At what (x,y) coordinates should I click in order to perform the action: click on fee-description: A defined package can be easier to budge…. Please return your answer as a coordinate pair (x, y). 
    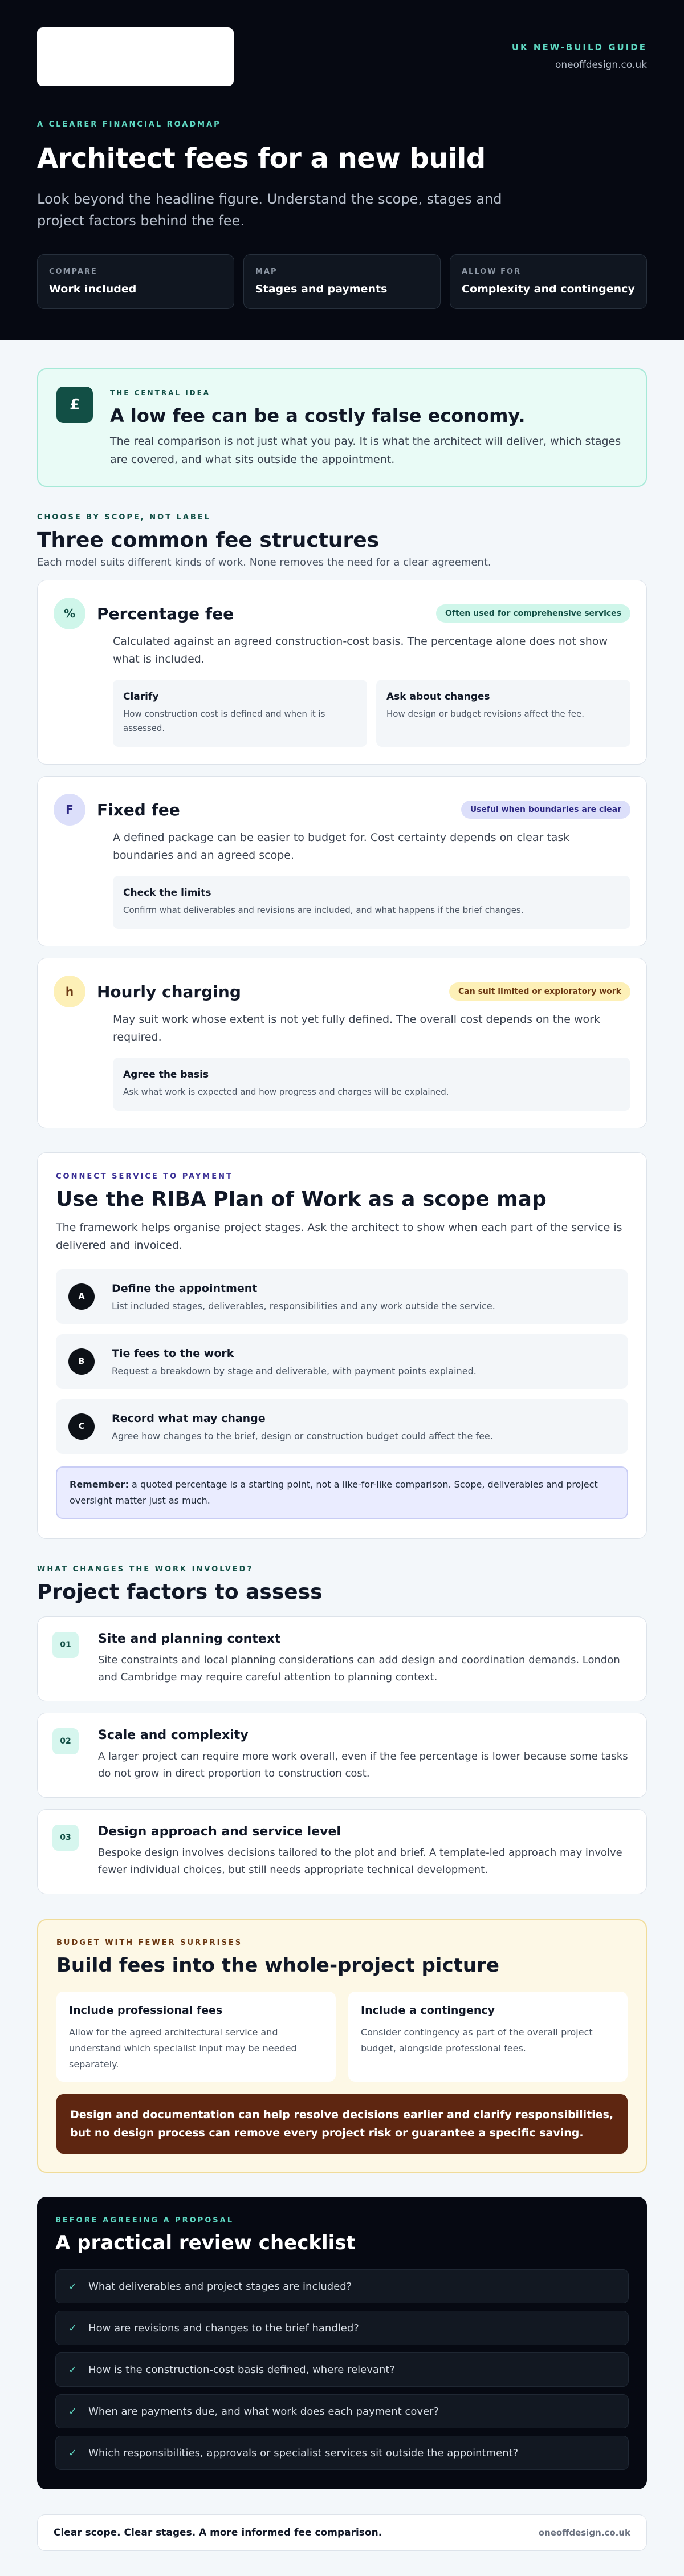
    Looking at the image, I should click on (341, 846).